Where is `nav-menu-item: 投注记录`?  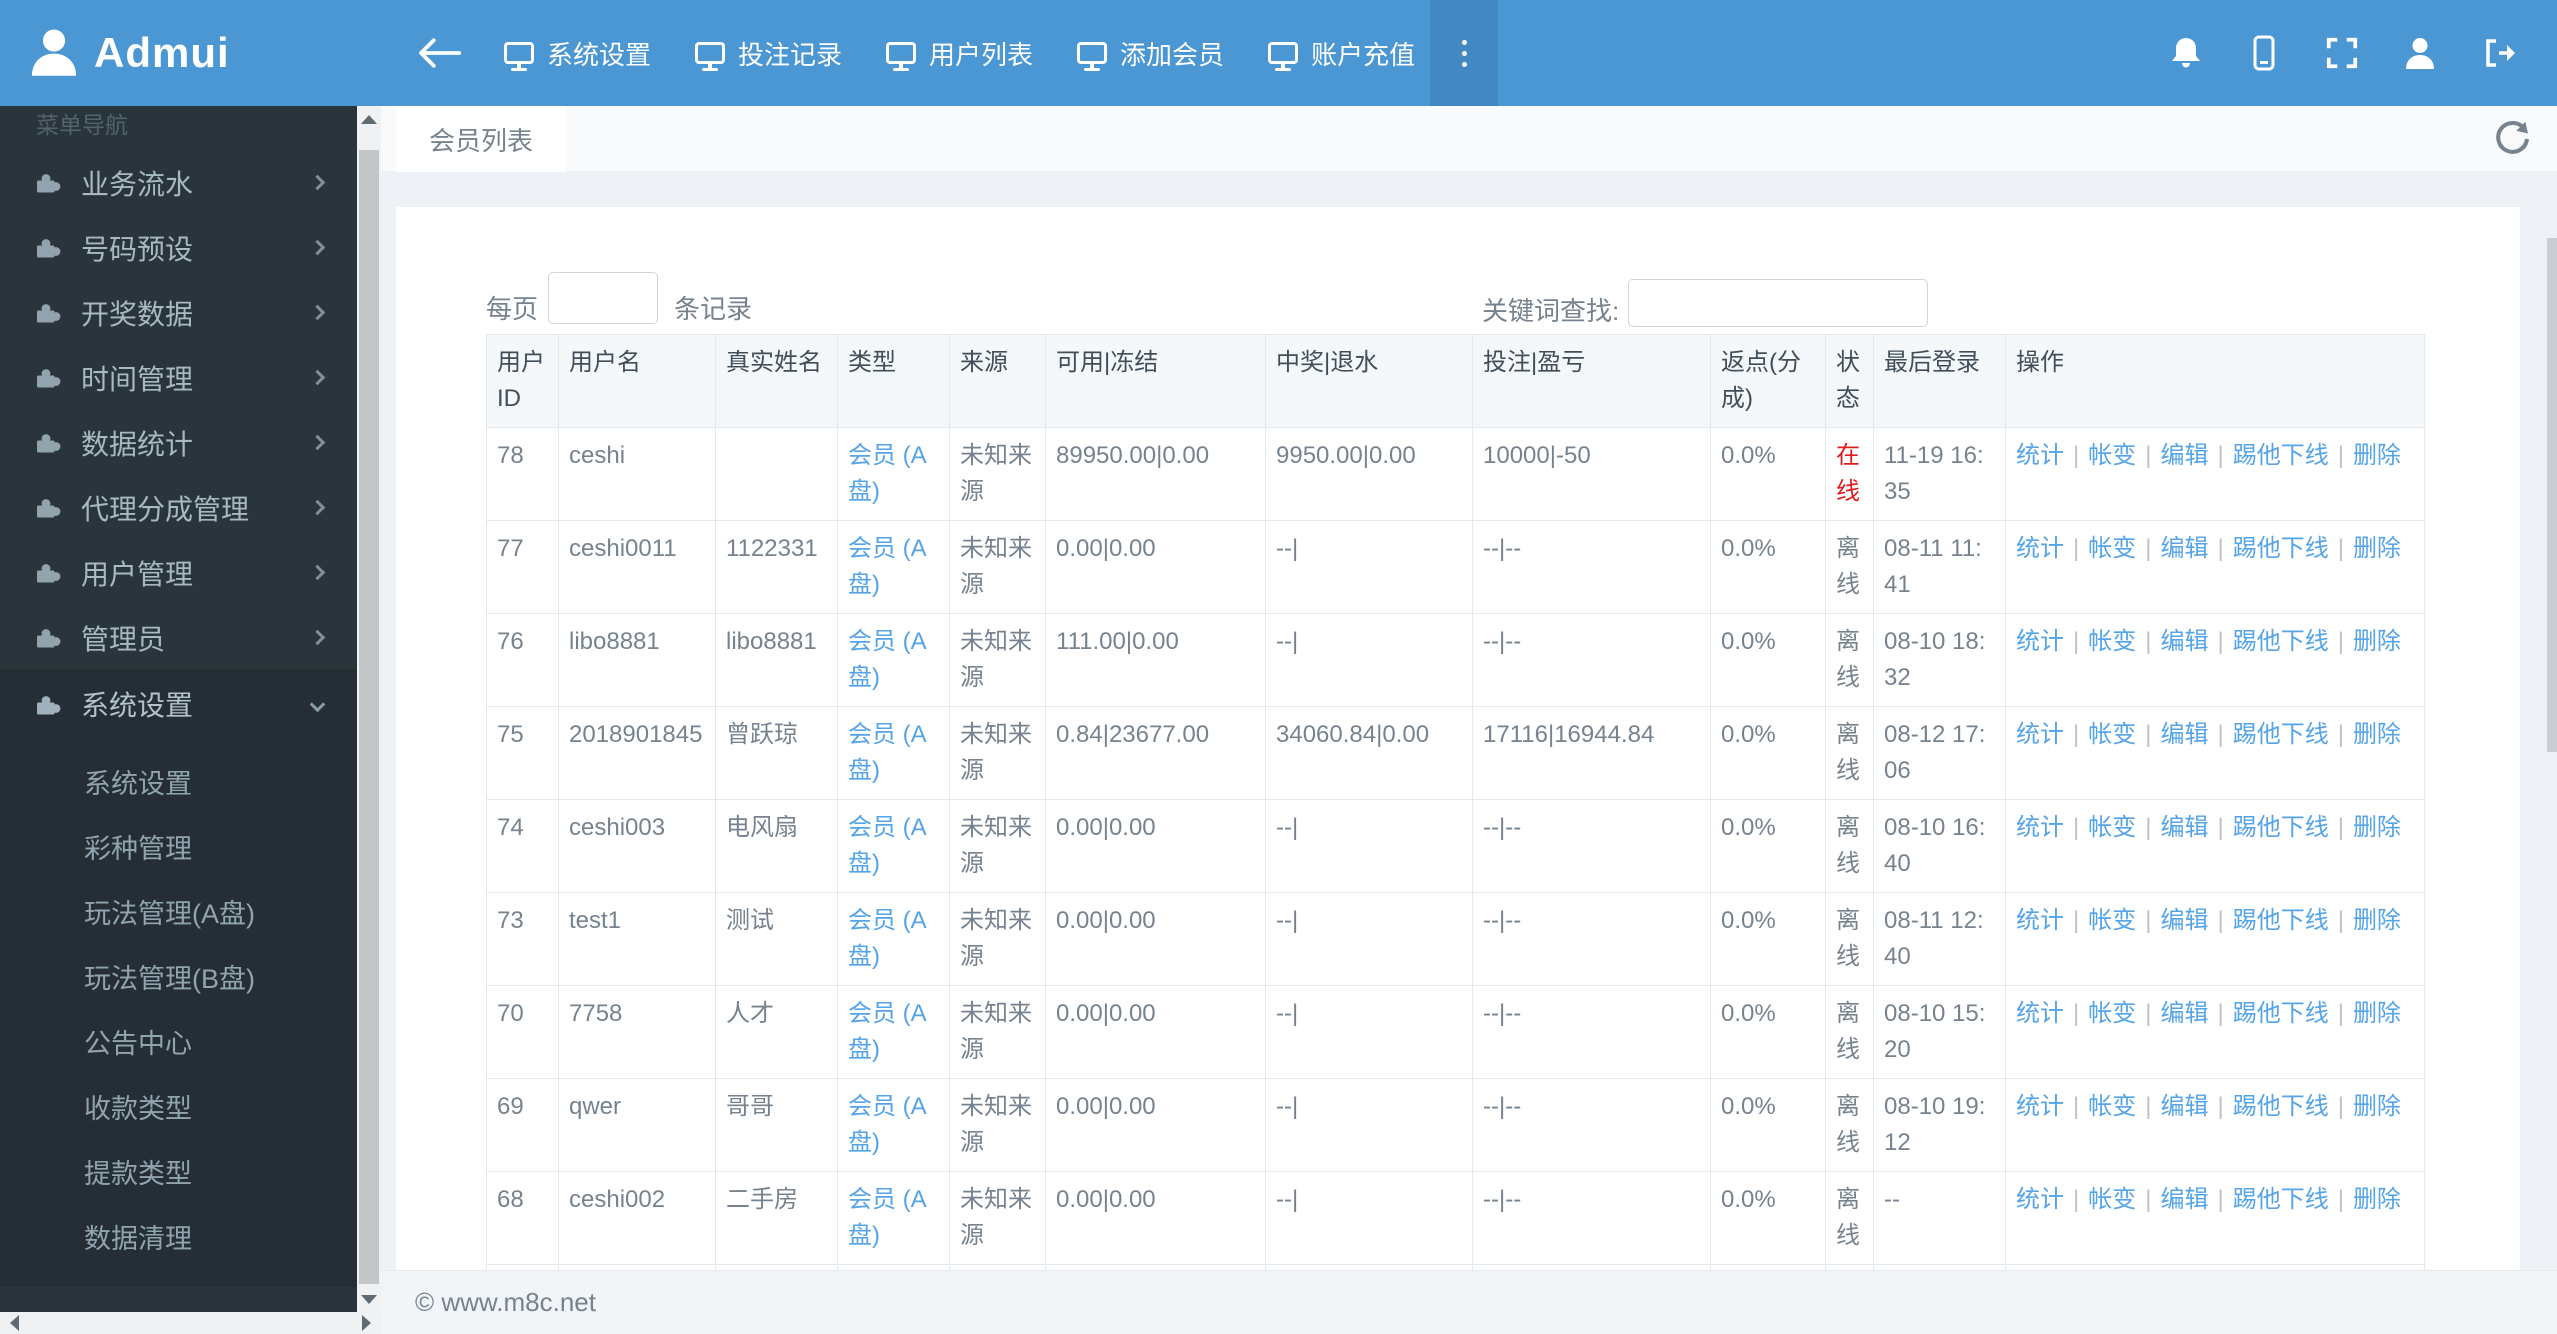 nav-menu-item: 投注记录 is located at coordinates (768, 53).